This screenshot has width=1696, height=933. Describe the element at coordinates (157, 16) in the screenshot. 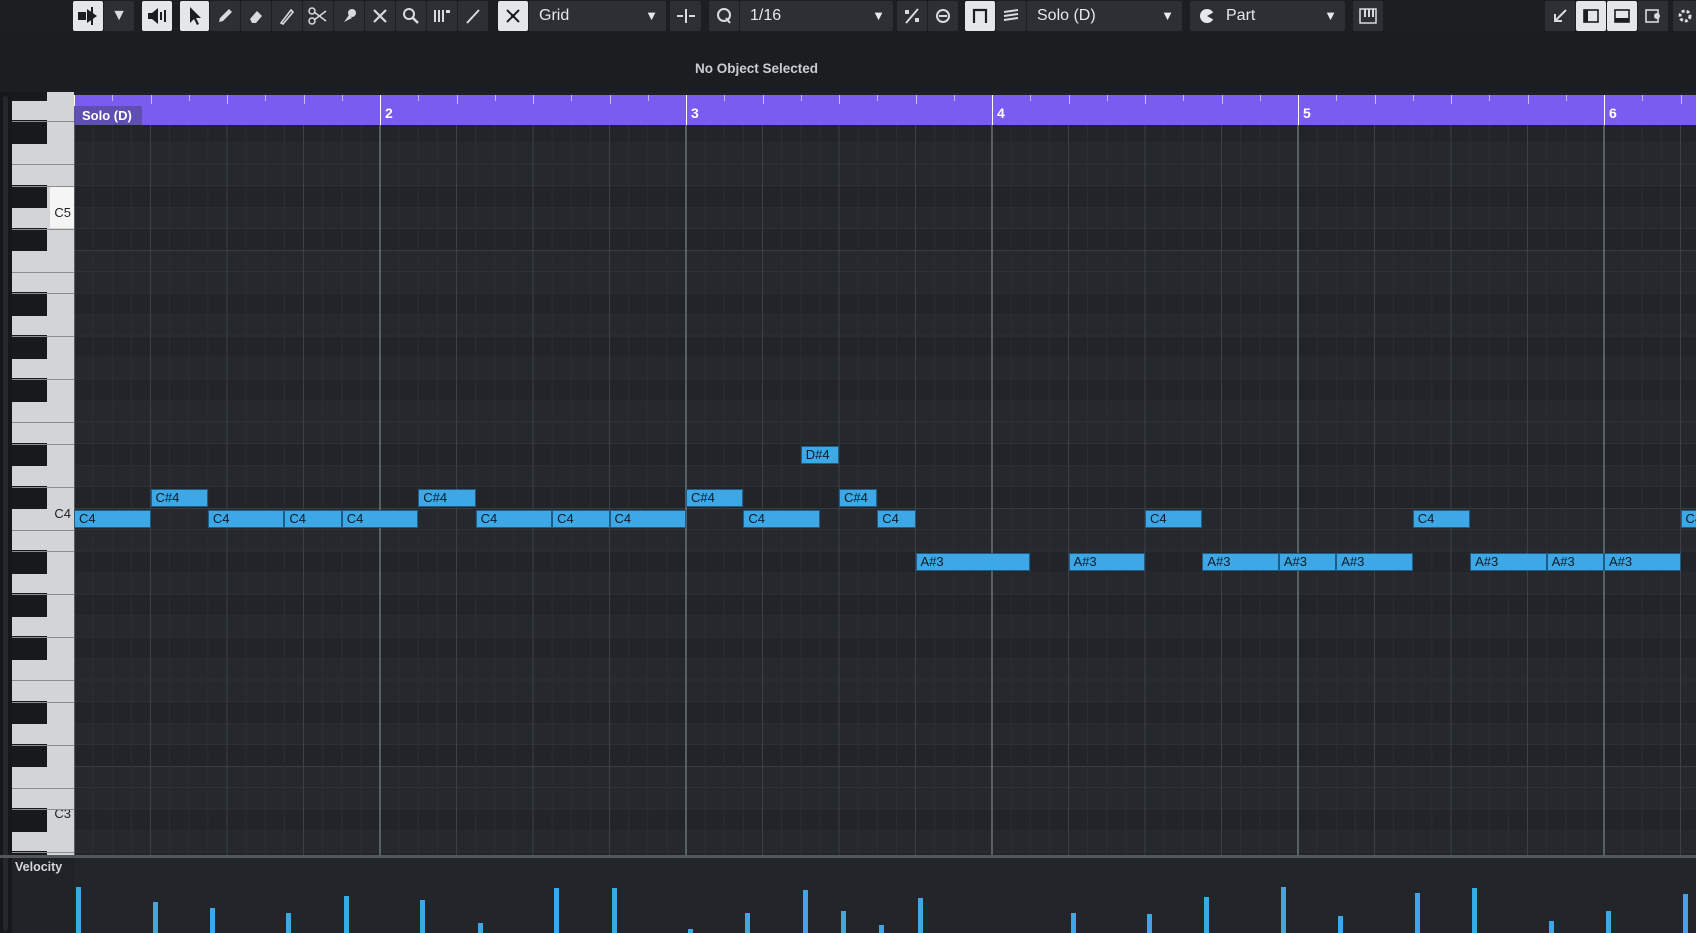

I see `speaker-icon` at that location.